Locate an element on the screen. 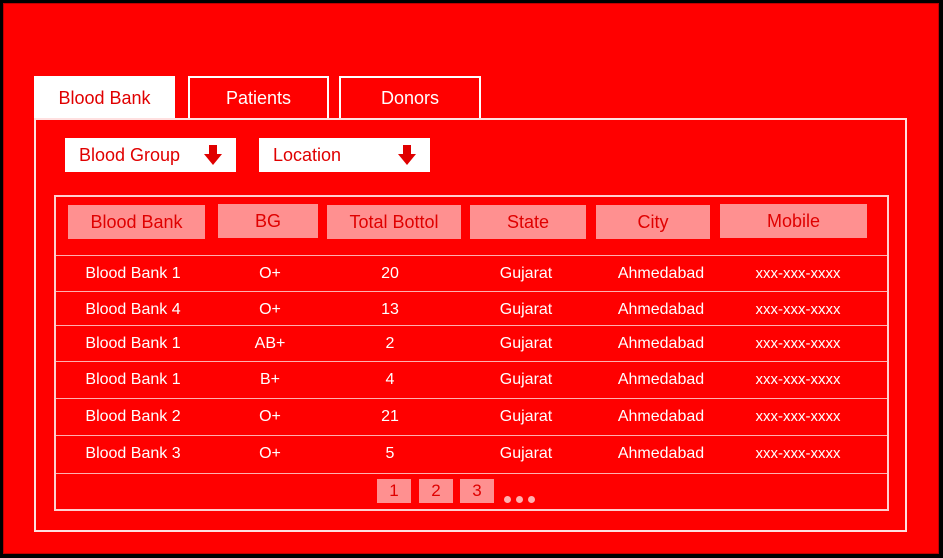 The height and width of the screenshot is (558, 943). tab-label: Blood Bank is located at coordinates (104, 97).